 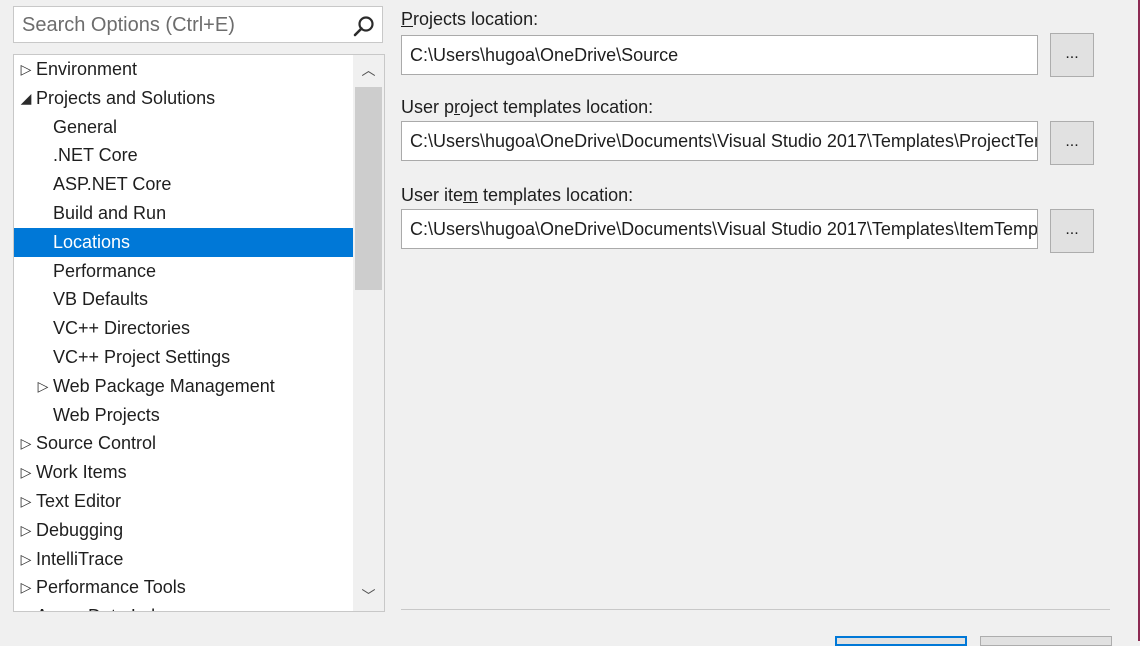 I want to click on tree-item-work-items: ▷ Work Items, so click(x=183, y=472).